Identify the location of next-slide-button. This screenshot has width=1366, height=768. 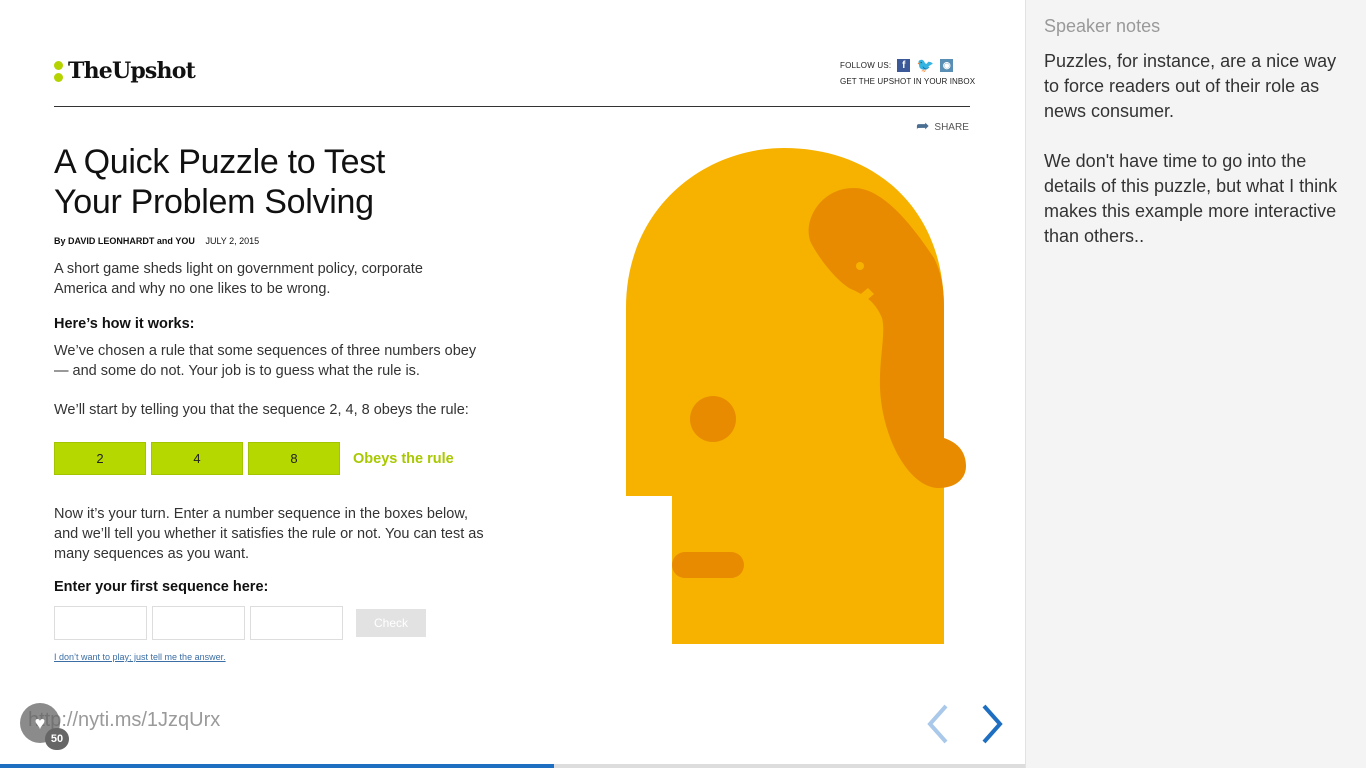
(992, 724).